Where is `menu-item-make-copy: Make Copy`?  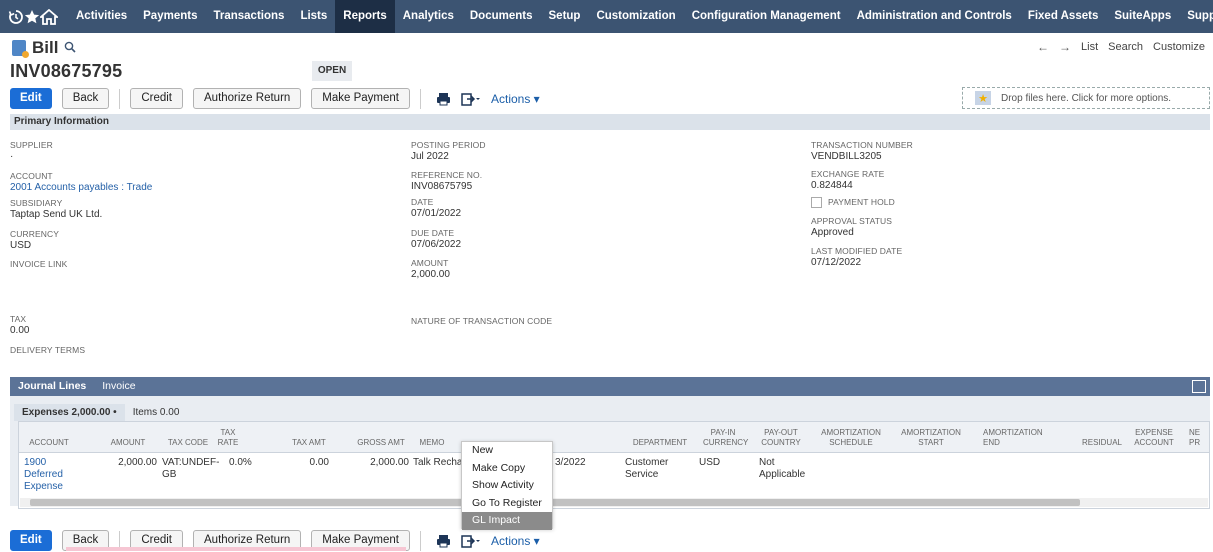
menu-item-make-copy: Make Copy is located at coordinates (507, 469).